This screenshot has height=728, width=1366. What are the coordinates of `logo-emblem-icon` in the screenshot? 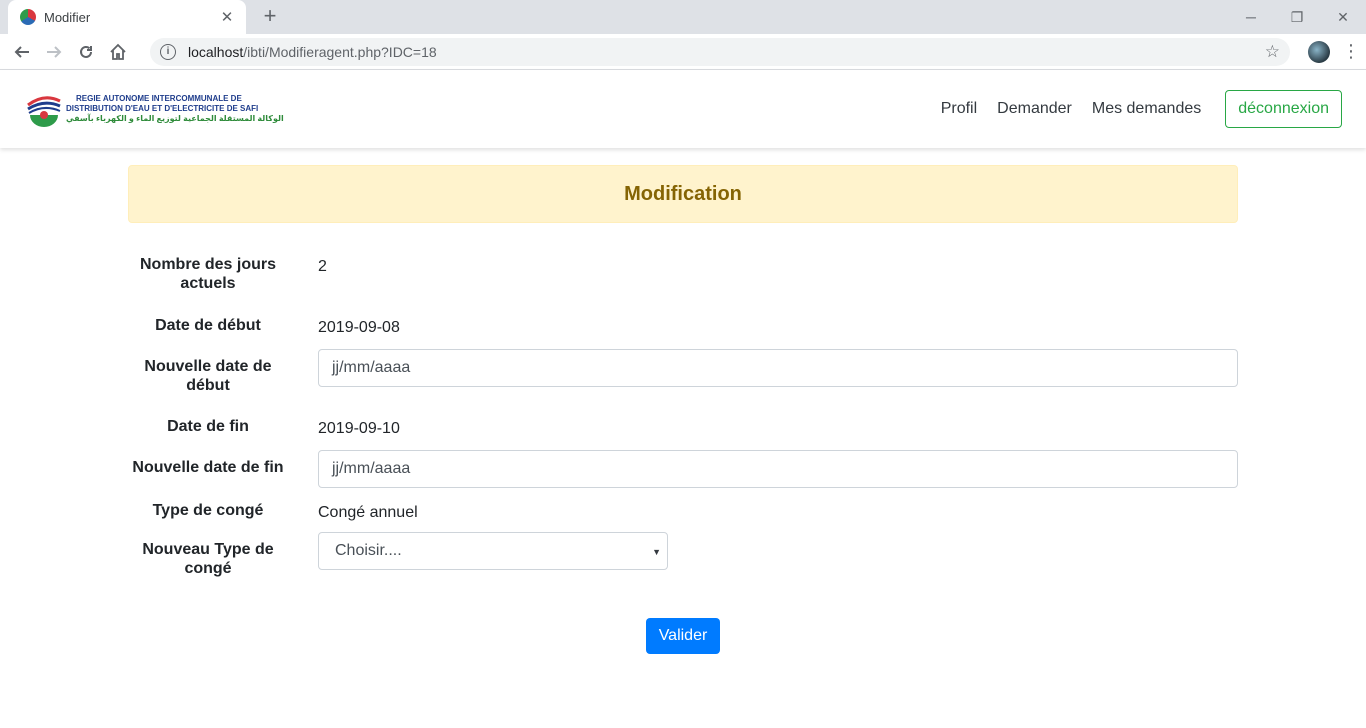 It's located at (44, 111).